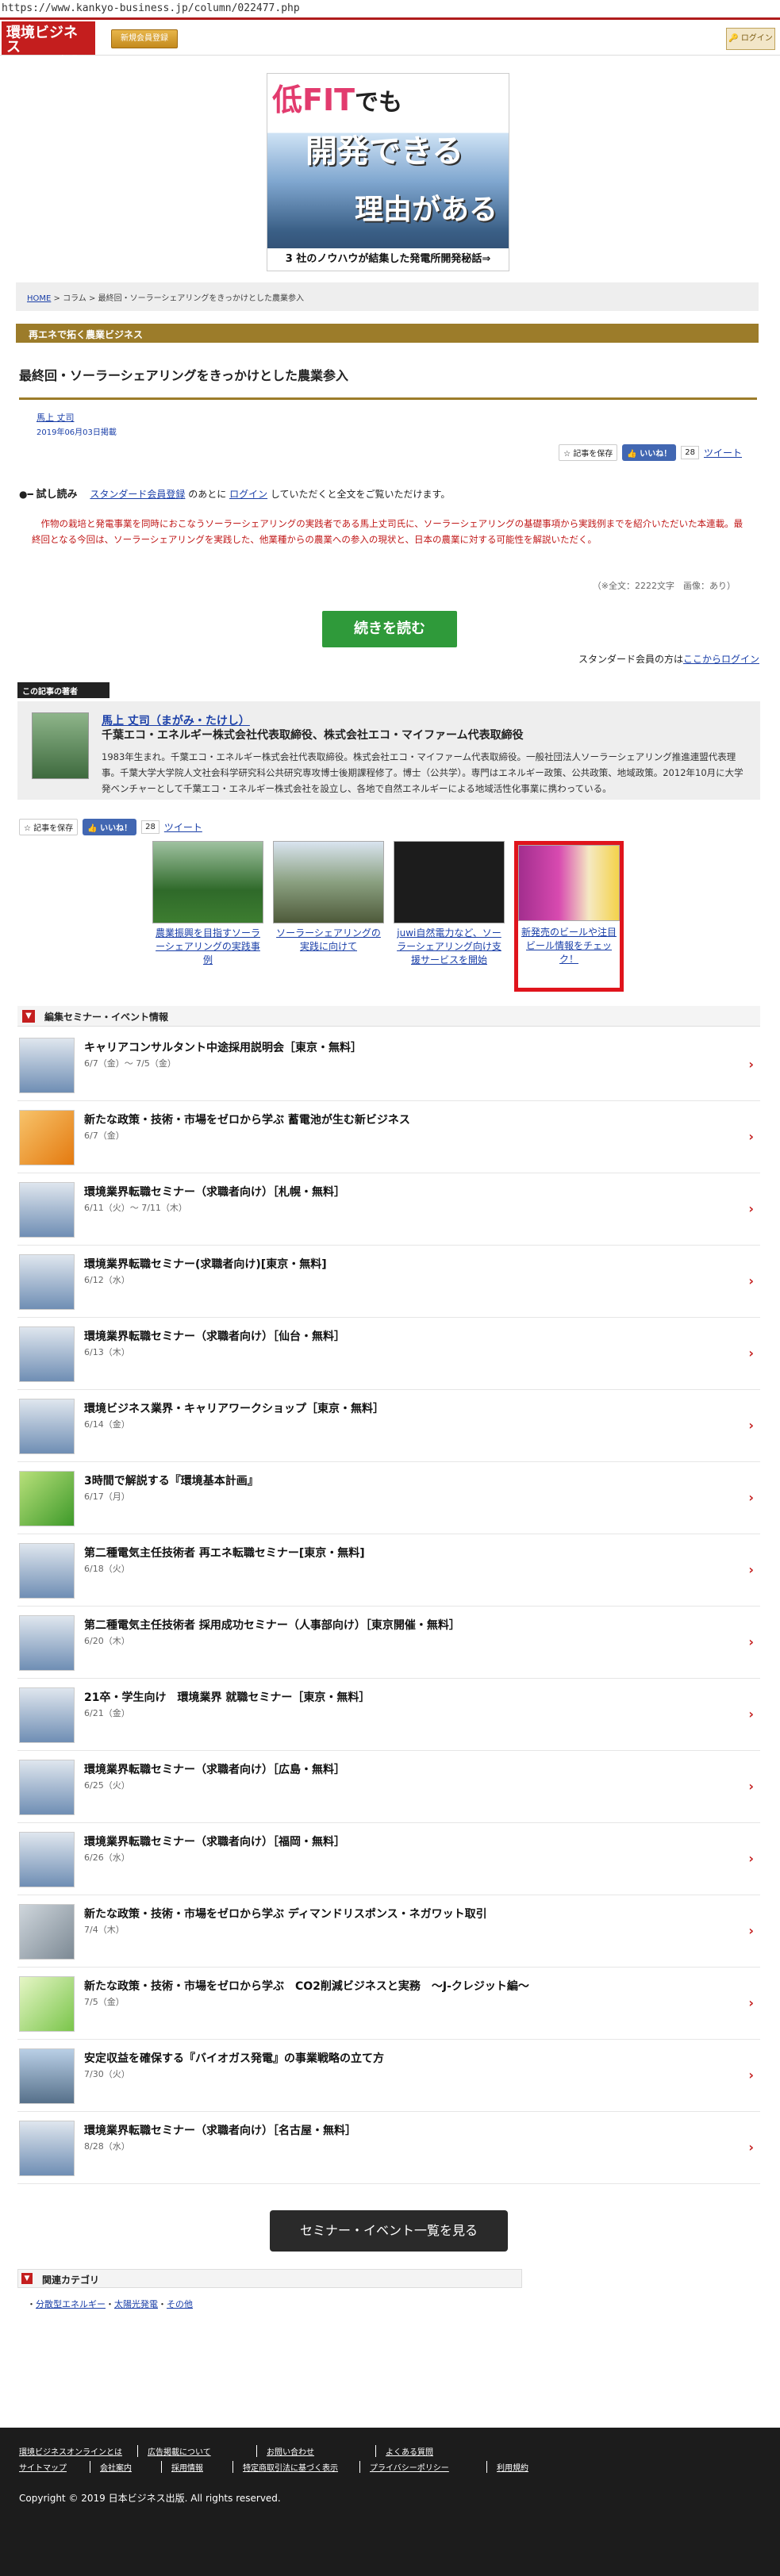 This screenshot has width=780, height=2576. Describe the element at coordinates (107, 1786) in the screenshot. I see `seminar-date: 6/25（火）` at that location.